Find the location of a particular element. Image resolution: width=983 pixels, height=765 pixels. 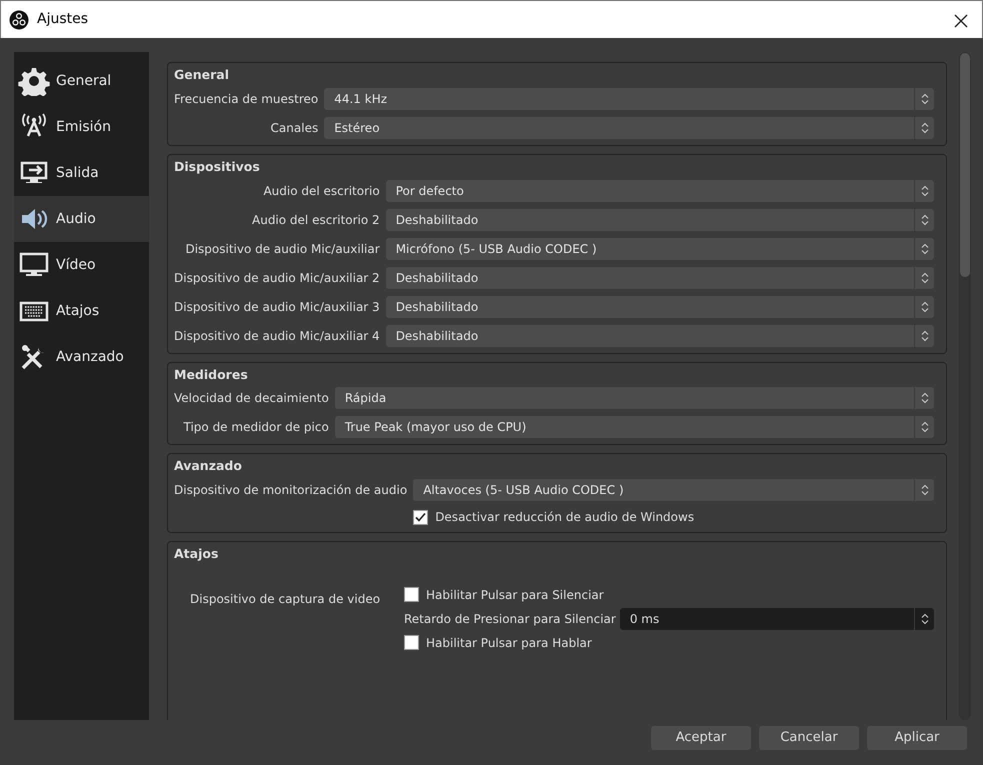

field-label: Retardo de Presionar para Silenciar is located at coordinates (510, 619).